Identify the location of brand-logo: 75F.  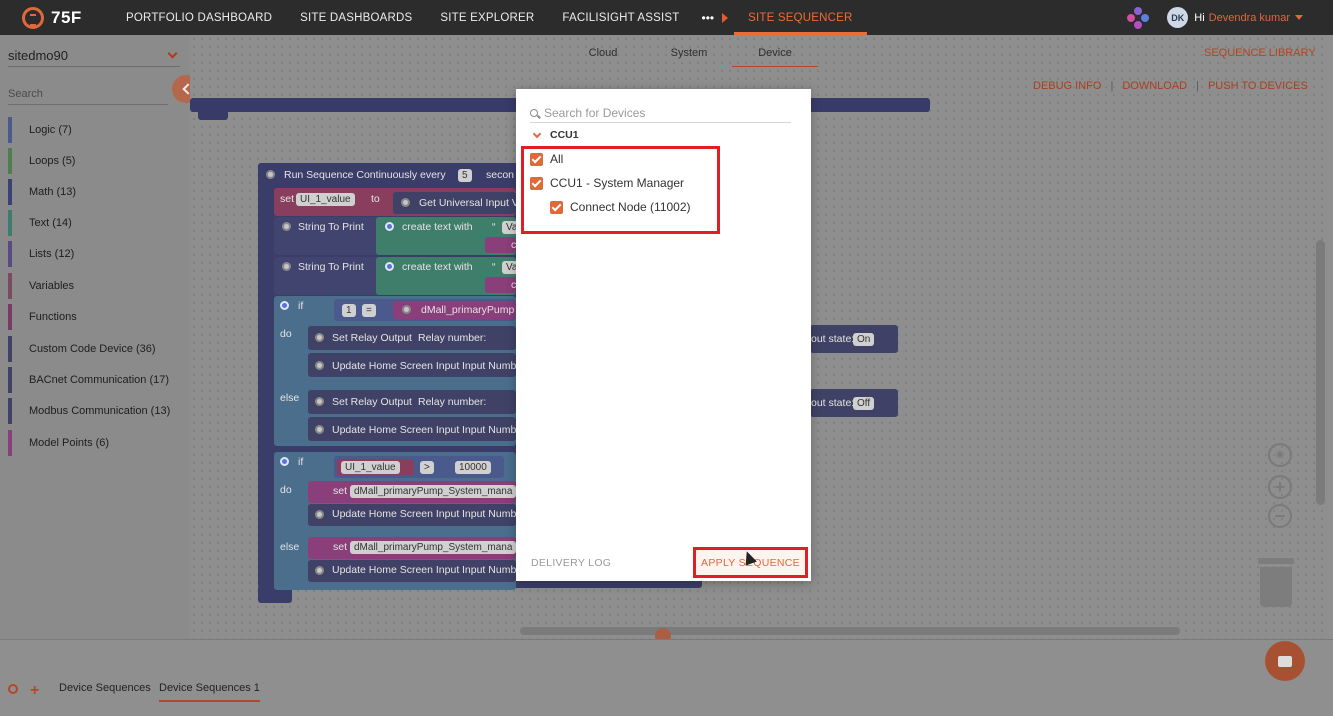
(67, 17).